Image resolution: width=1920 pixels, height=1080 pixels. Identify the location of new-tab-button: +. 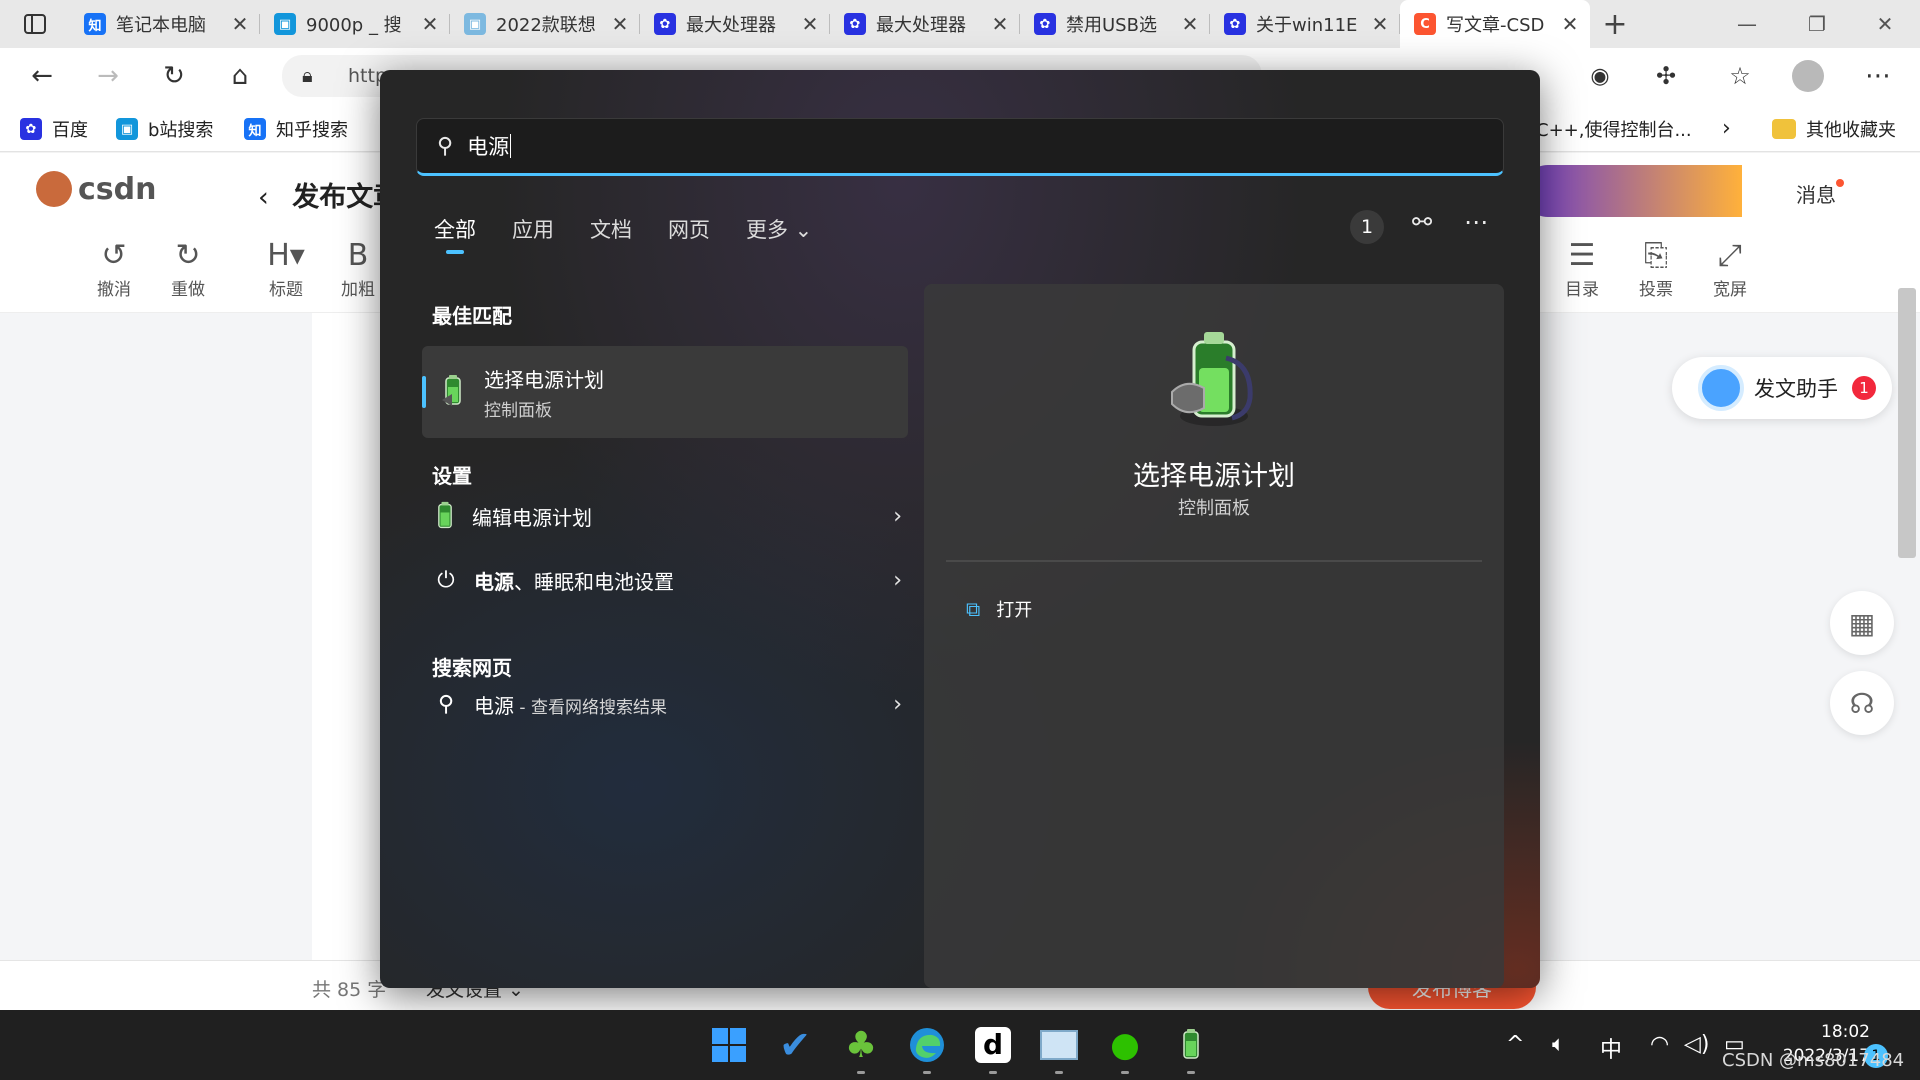
(1615, 24).